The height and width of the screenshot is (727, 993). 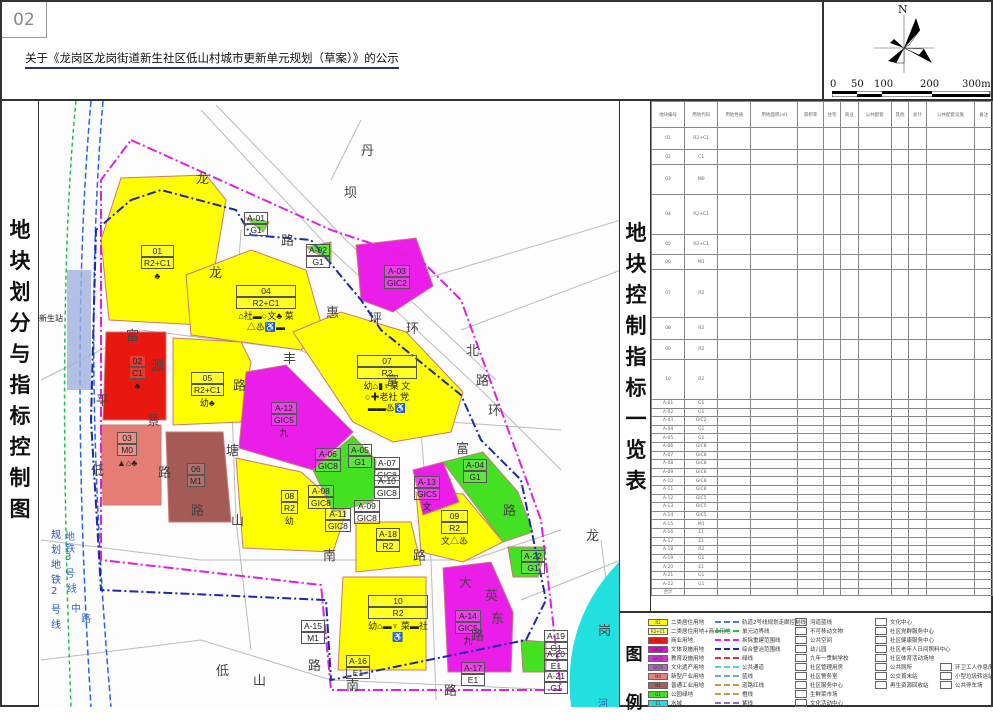 I want to click on parcel-label: 02 C1 ♣, so click(x=137, y=373).